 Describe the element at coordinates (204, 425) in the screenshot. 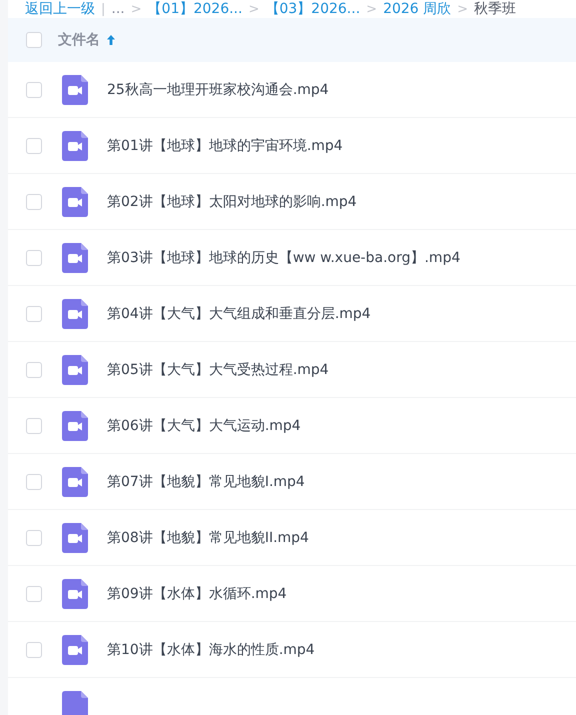

I see `file-name: 第06讲【大气】大气运动.mp4` at that location.